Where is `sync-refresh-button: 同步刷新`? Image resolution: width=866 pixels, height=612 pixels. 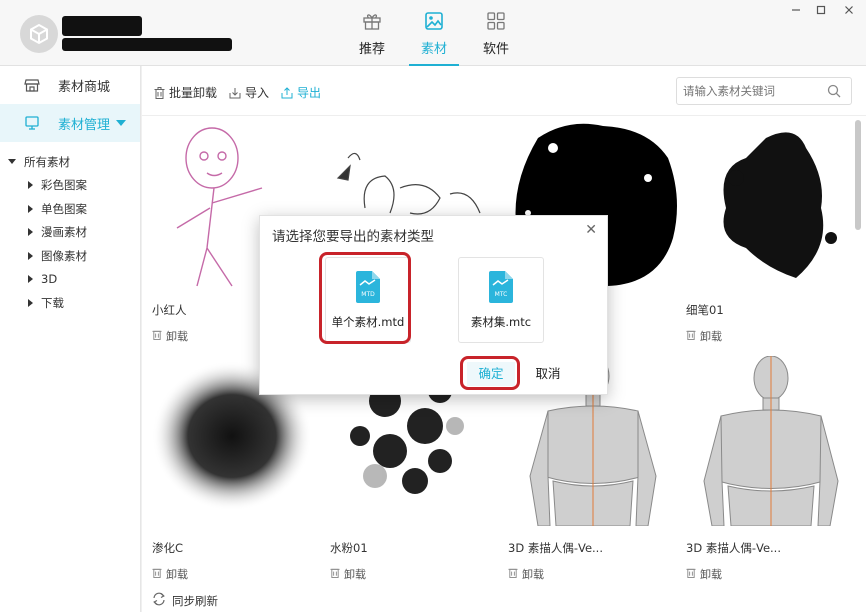
sync-refresh-button: 同步刷新 is located at coordinates (185, 600).